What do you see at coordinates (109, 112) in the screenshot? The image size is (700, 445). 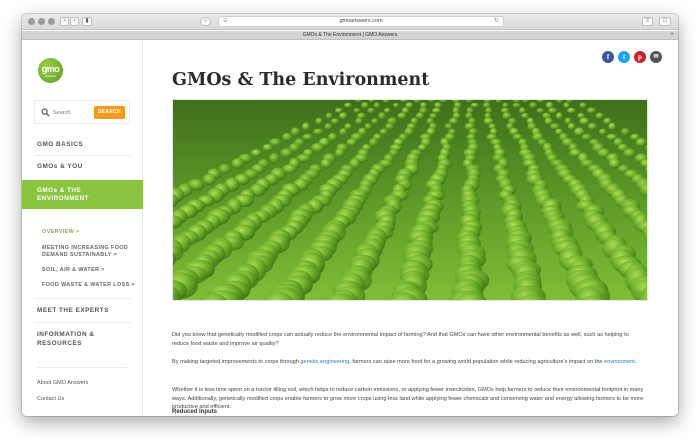 I see `search-button: SEARCH` at bounding box center [109, 112].